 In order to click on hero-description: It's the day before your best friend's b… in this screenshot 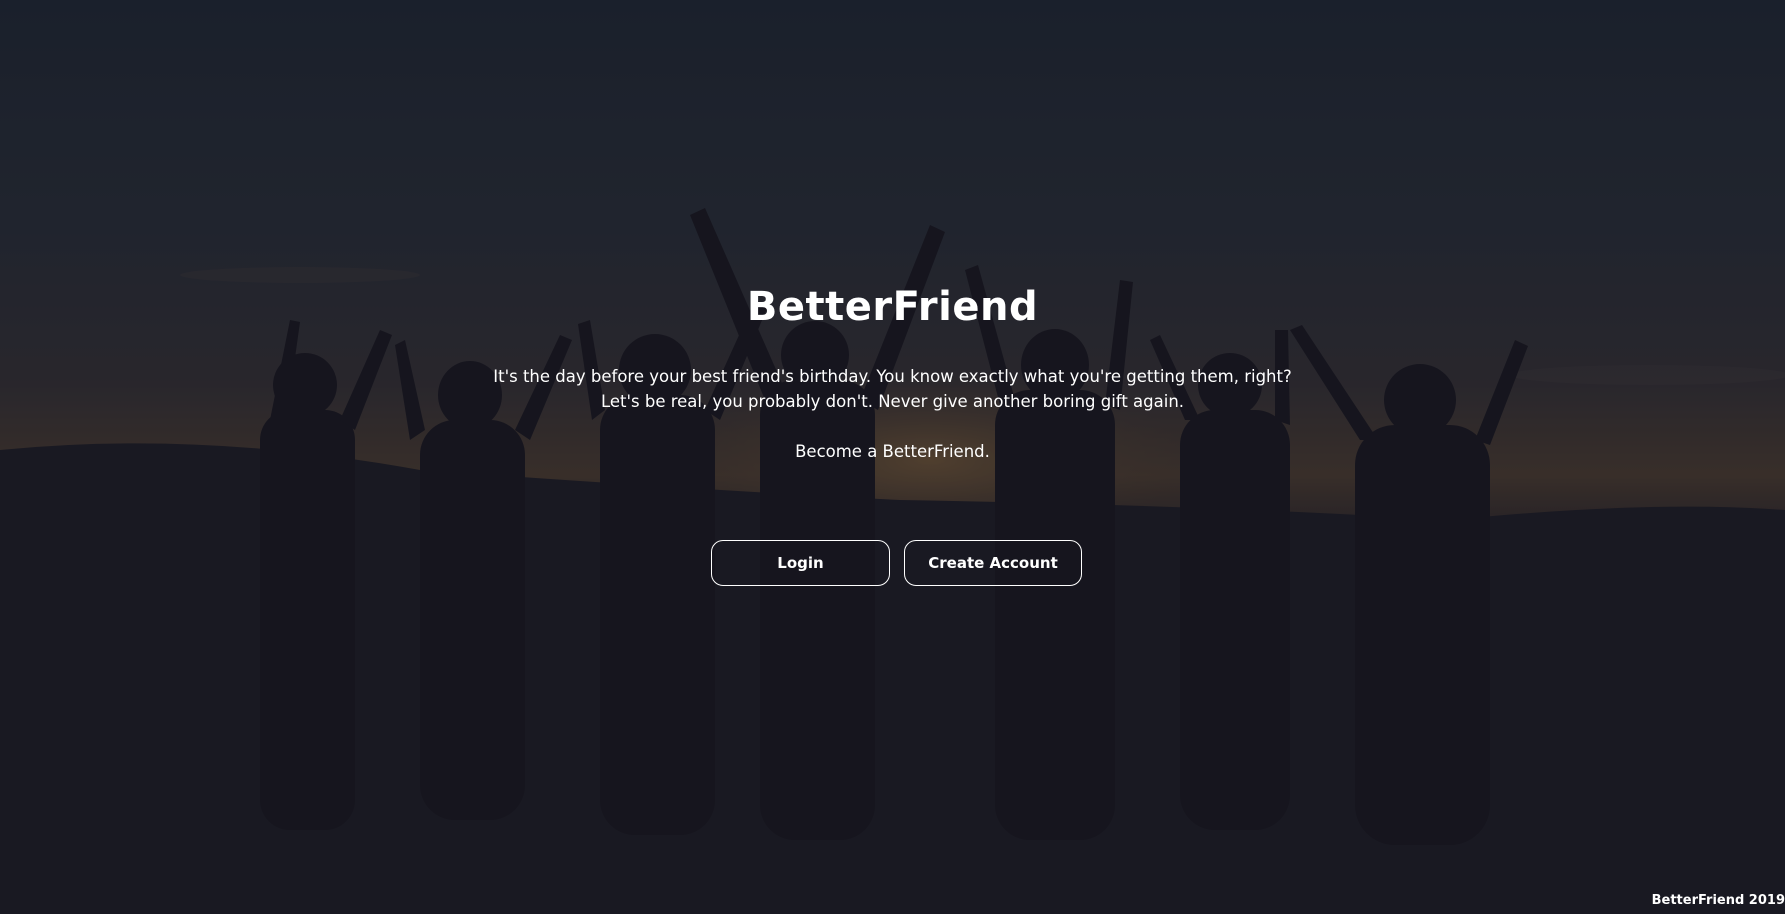, I will do `click(892, 389)`.